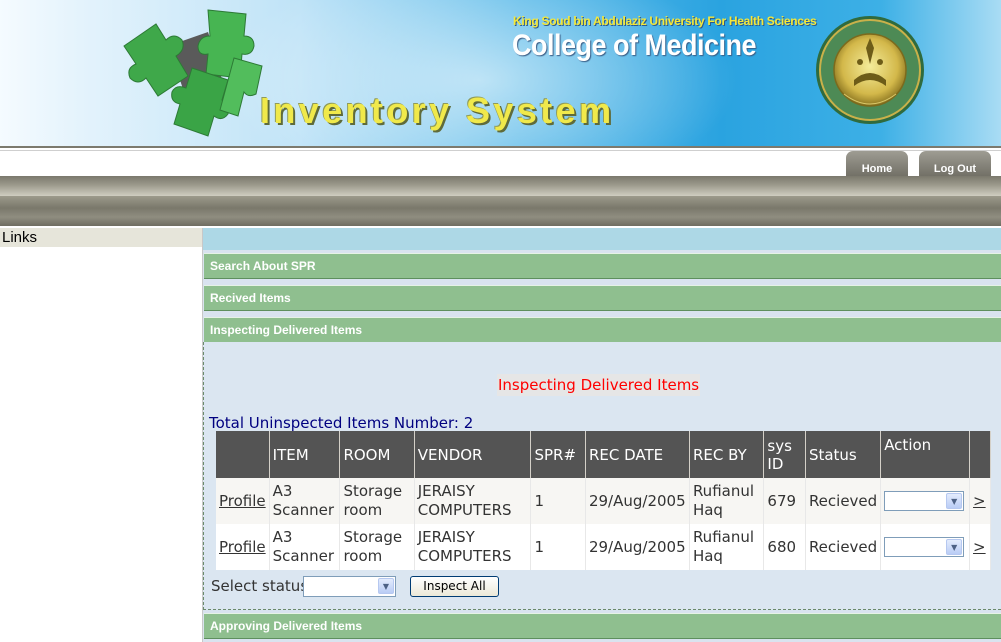 This screenshot has width=1001, height=642. What do you see at coordinates (193, 73) in the screenshot?
I see `puzzle-pieces-logo` at bounding box center [193, 73].